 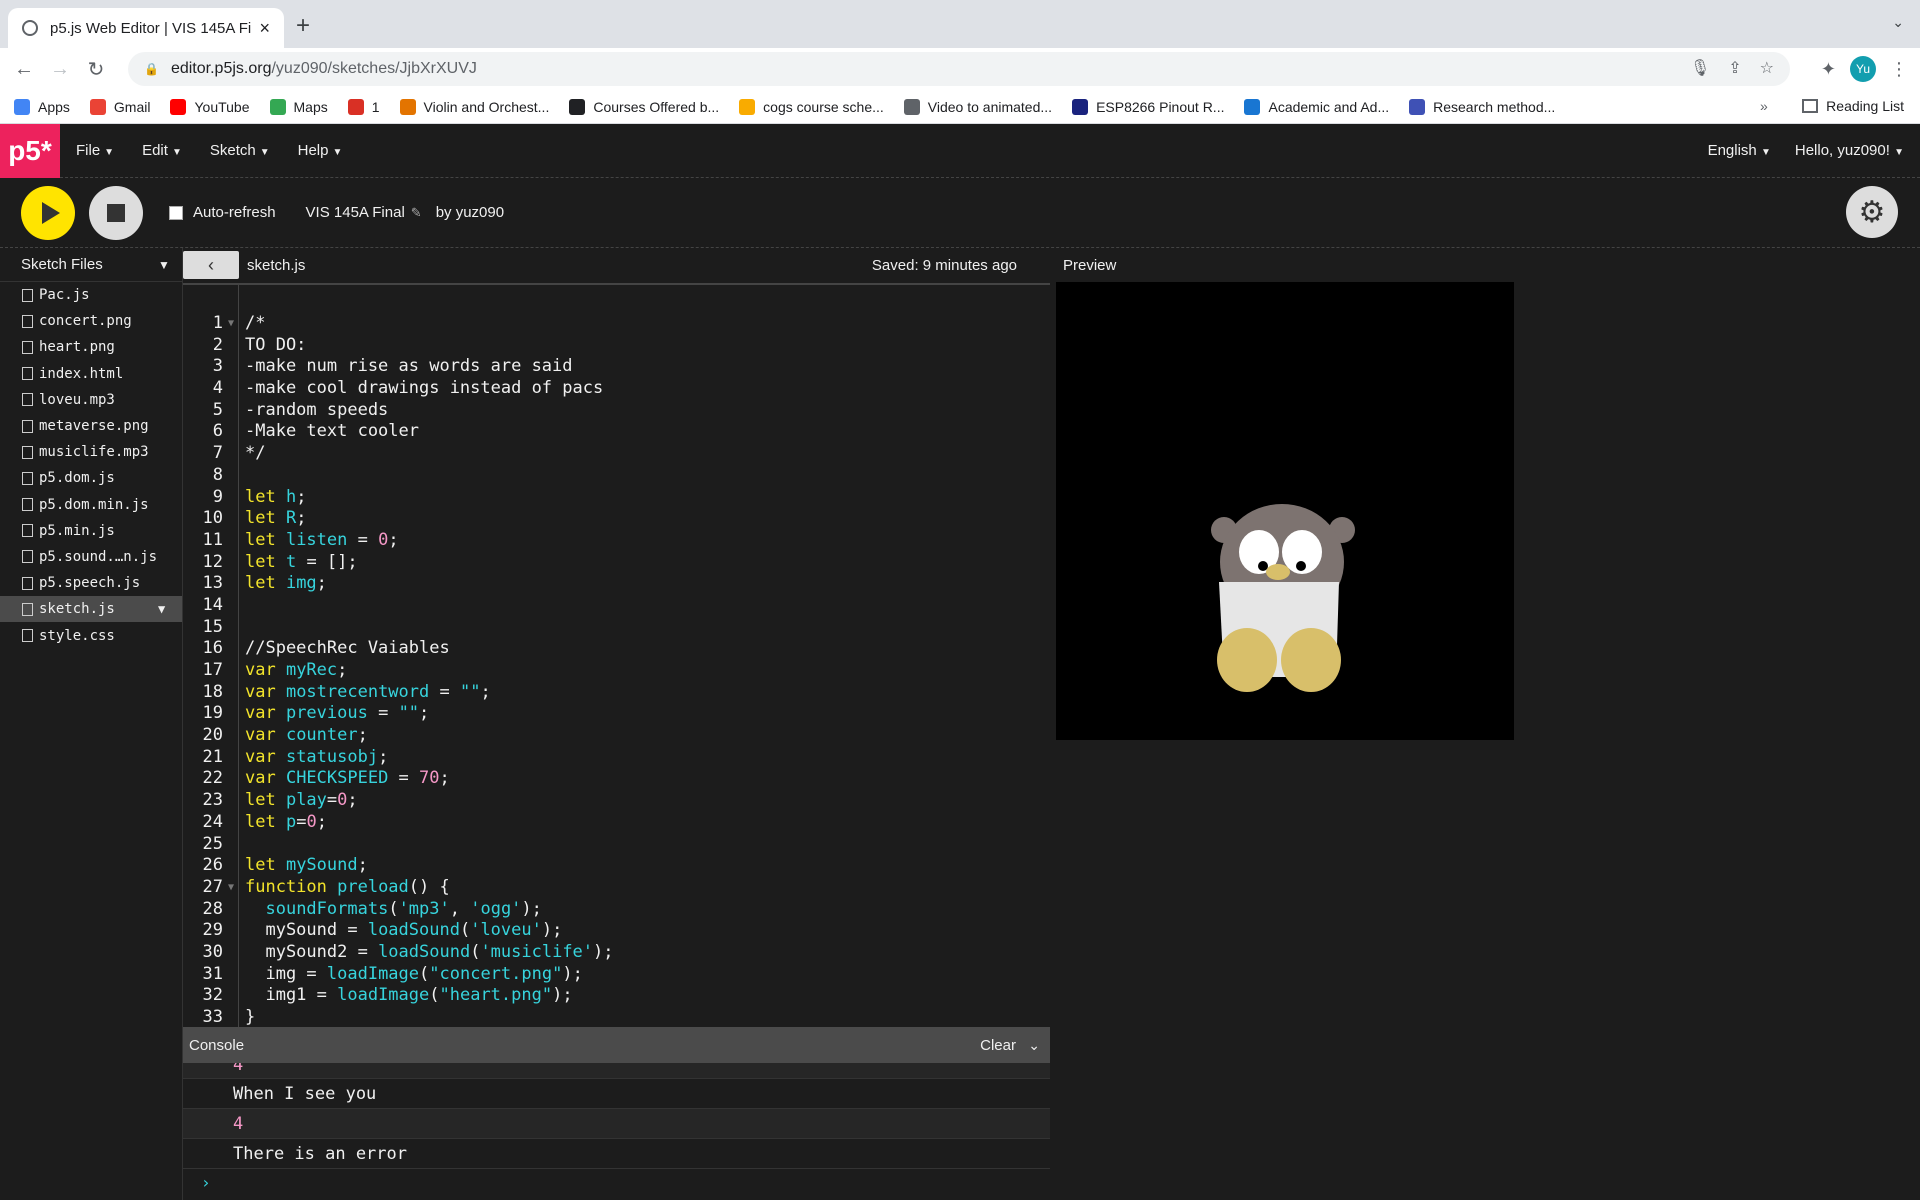 I want to click on sidebar-options-caret-icon: ▼, so click(x=164, y=265).